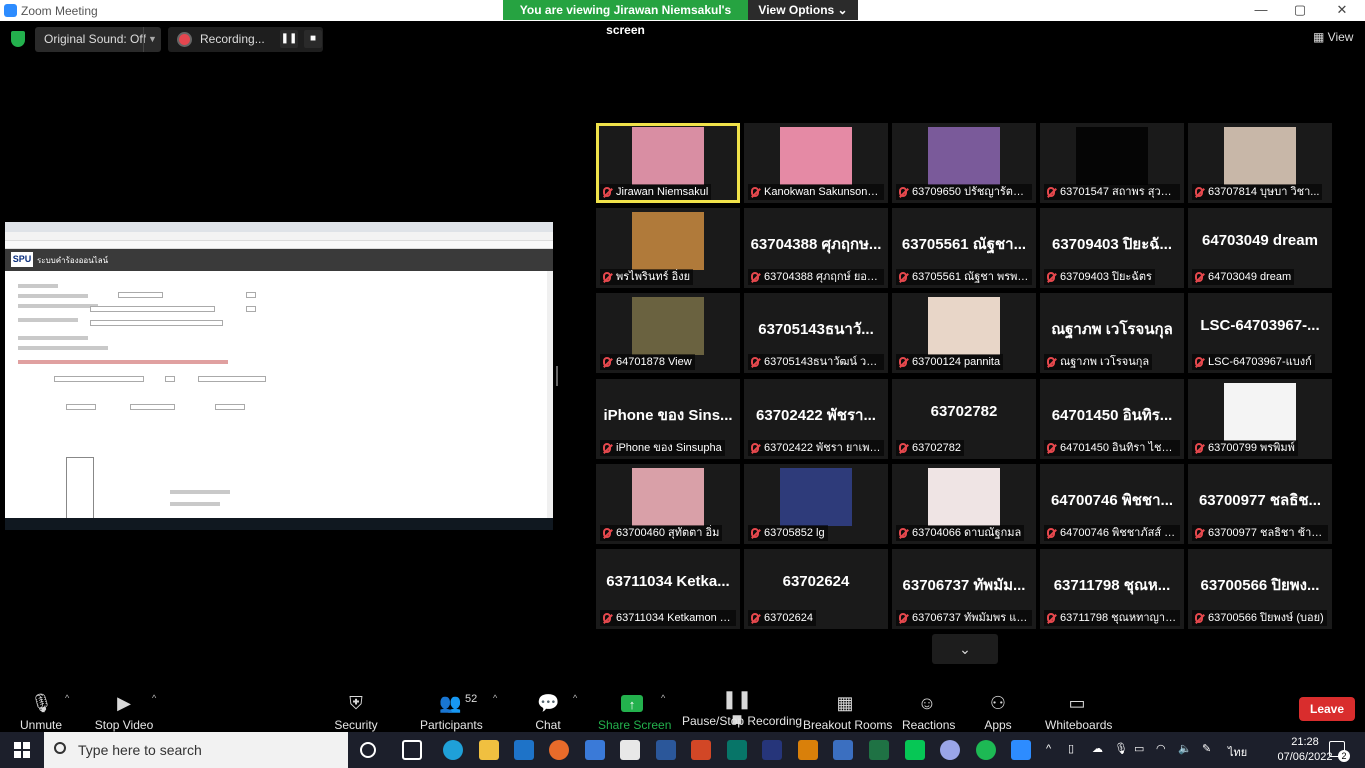 This screenshot has width=1365, height=768. What do you see at coordinates (1327, 709) in the screenshot?
I see `leave-button: Leave` at bounding box center [1327, 709].